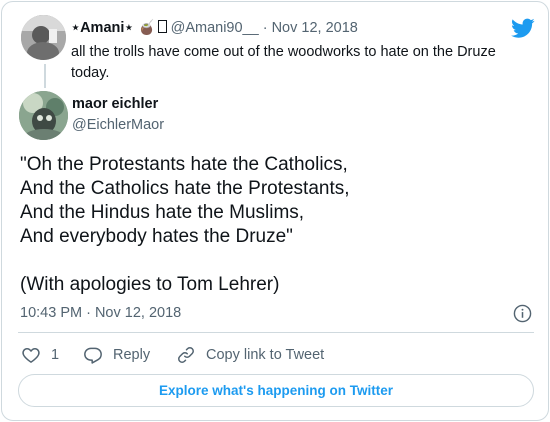 This screenshot has width=550, height=422. I want to click on tweet-line: "Oh the Protestants hate the Catholics,, so click(184, 164).